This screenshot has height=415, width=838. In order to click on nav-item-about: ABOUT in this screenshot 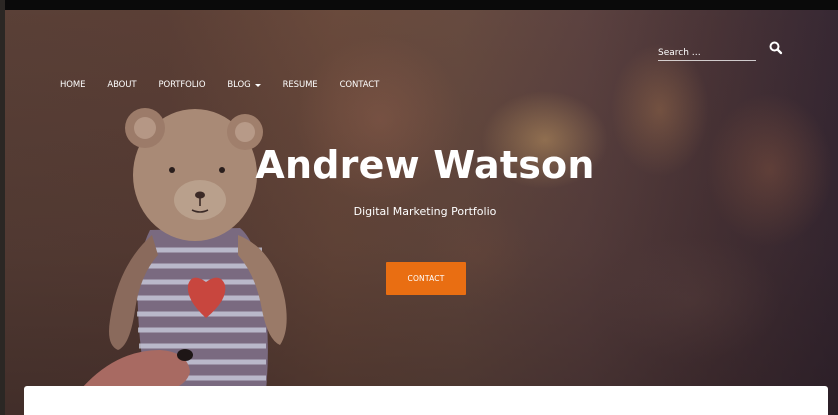, I will do `click(121, 85)`.